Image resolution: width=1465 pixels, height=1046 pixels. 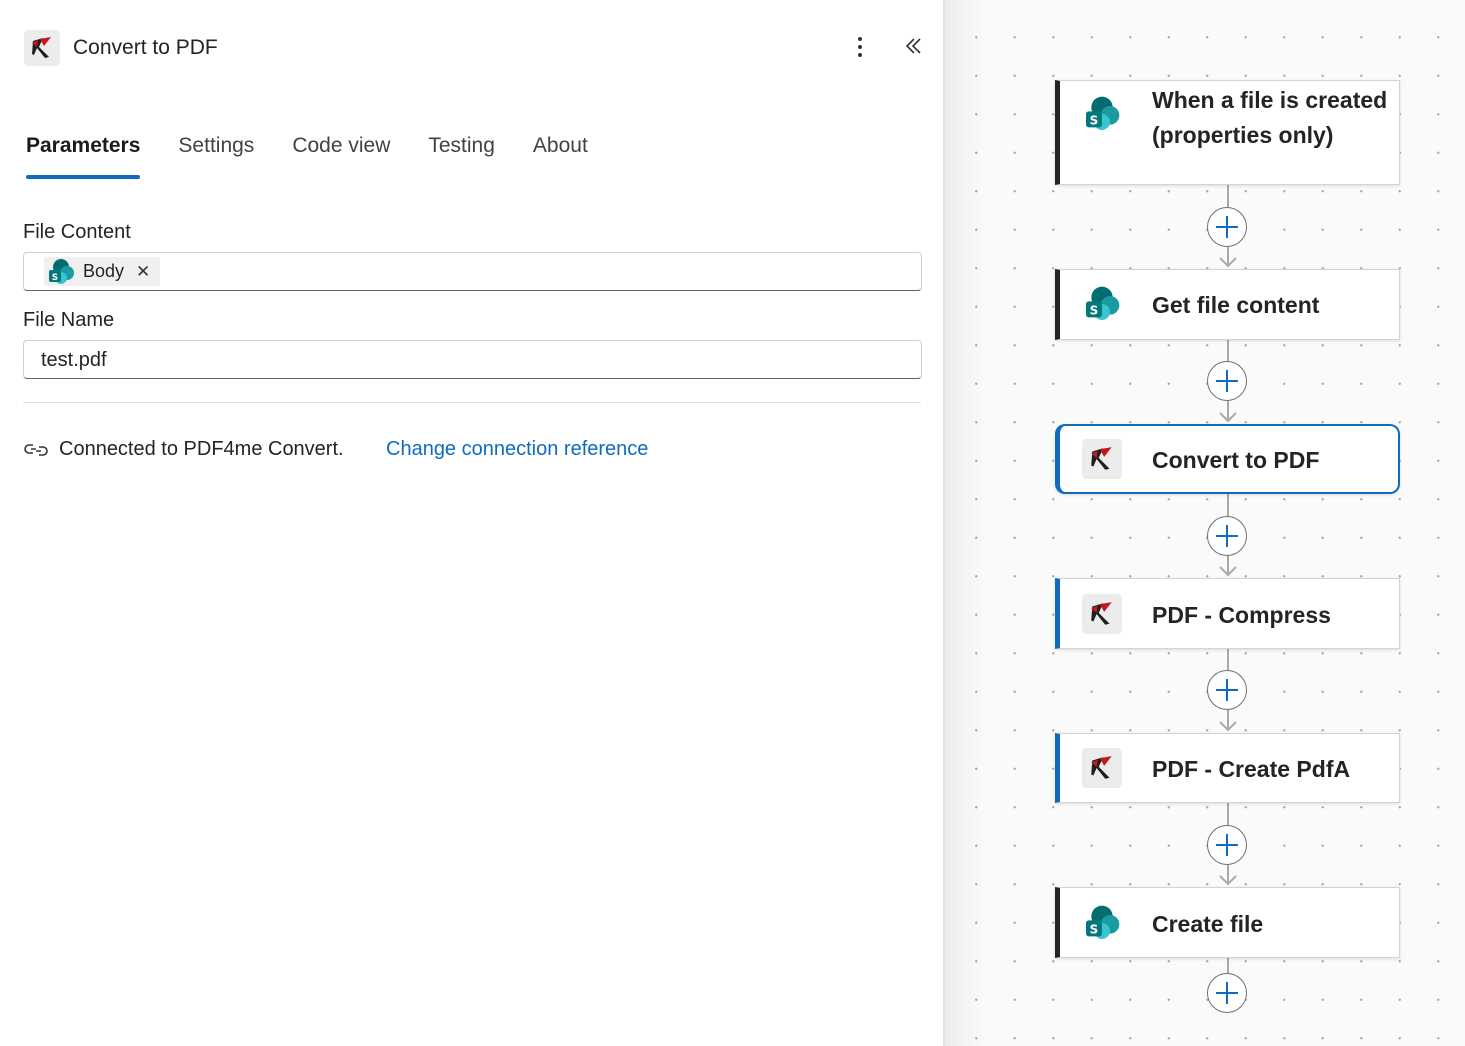 I want to click on close-icon: ✕, so click(x=143, y=271).